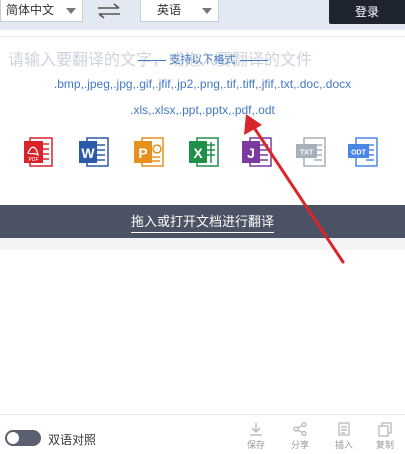 The image size is (405, 454). I want to click on supported-formats-title: 支持以下格式, so click(202, 59).